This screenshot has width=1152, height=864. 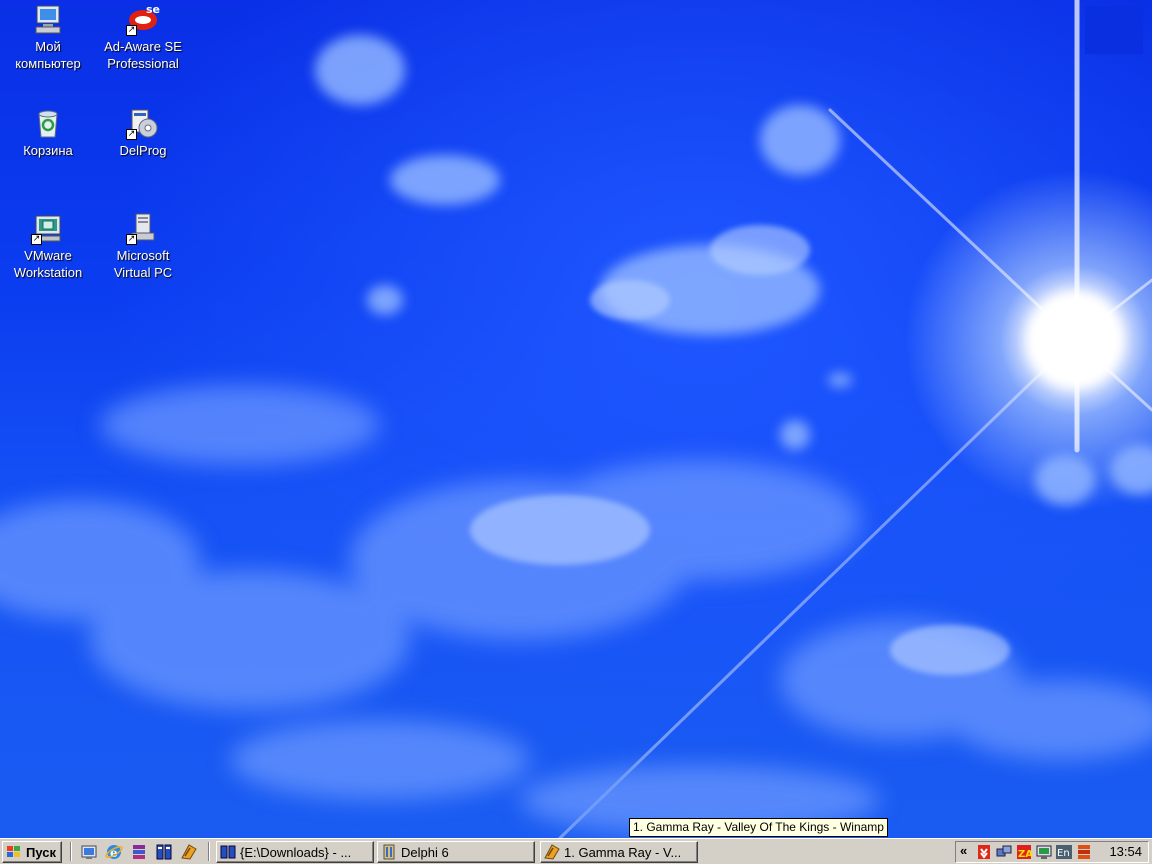 I want to click on recycle-bin-icon, so click(x=48, y=123).